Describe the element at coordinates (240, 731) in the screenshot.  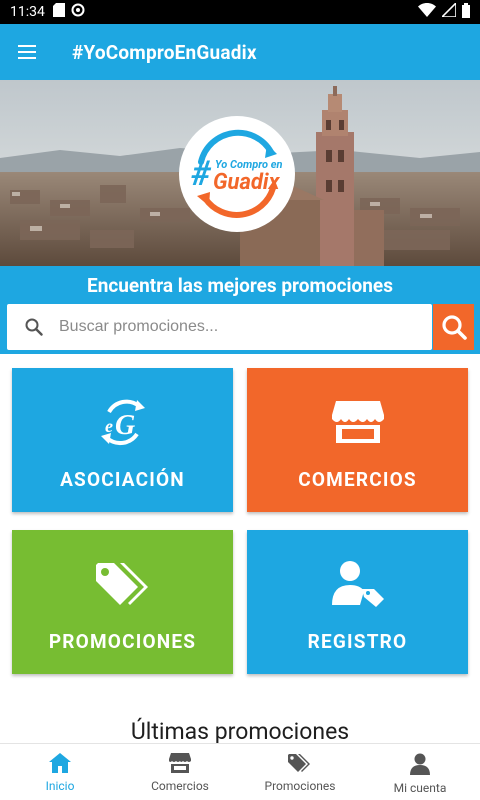
I see `latest-promotions-heading: Últimas promociones` at that location.